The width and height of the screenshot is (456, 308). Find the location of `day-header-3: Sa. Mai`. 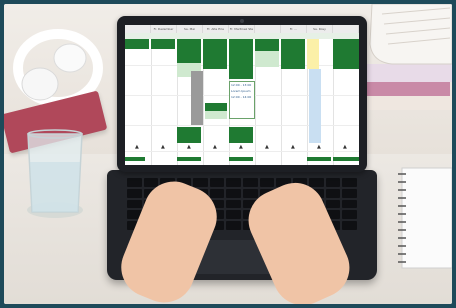

day-header-3: Sa. Mai is located at coordinates (190, 29).